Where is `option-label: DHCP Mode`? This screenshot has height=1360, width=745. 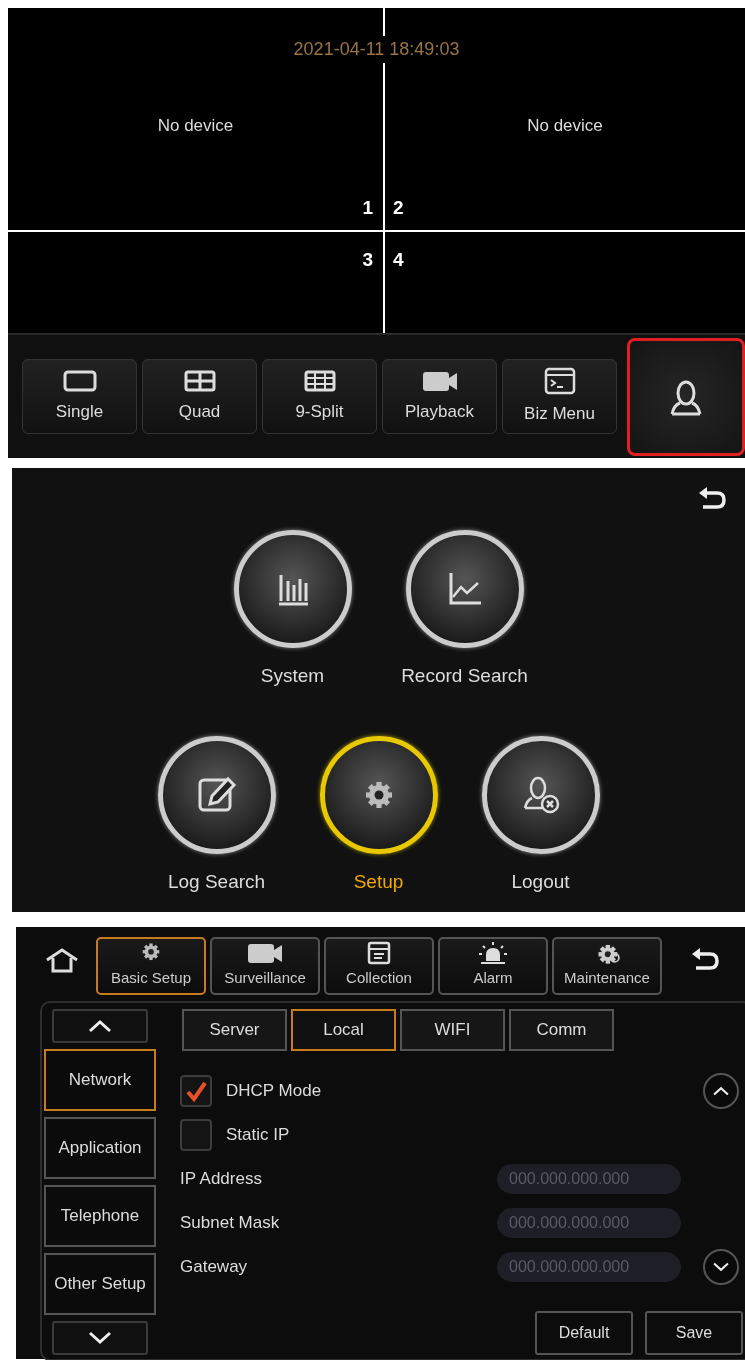
option-label: DHCP Mode is located at coordinates (274, 1091).